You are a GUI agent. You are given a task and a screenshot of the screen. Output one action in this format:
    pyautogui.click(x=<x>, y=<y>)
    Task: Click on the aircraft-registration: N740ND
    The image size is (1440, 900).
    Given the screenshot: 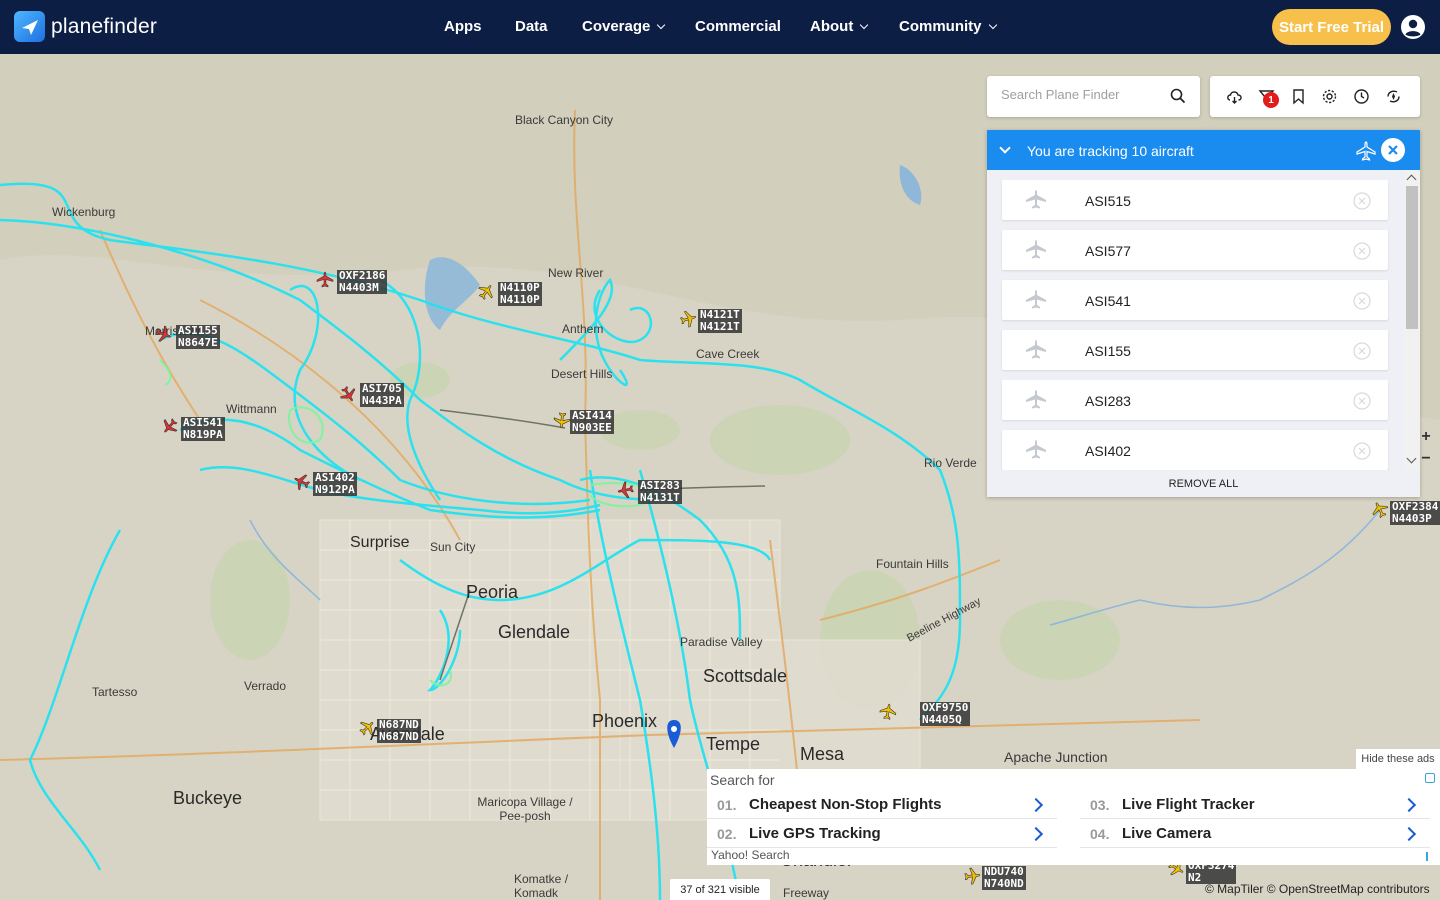 What is the action you would take?
    pyautogui.click(x=1004, y=883)
    